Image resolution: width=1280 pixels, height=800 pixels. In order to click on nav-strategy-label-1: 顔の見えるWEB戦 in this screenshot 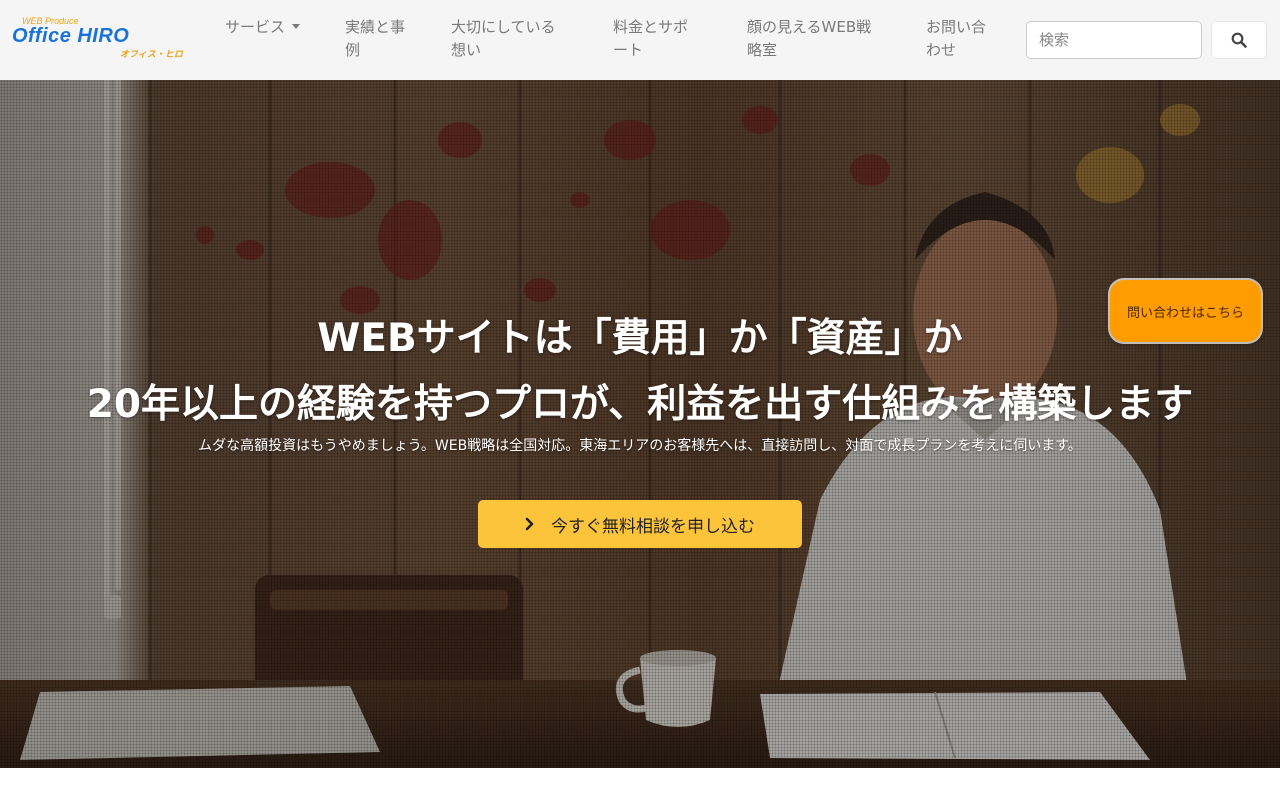, I will do `click(809, 27)`.